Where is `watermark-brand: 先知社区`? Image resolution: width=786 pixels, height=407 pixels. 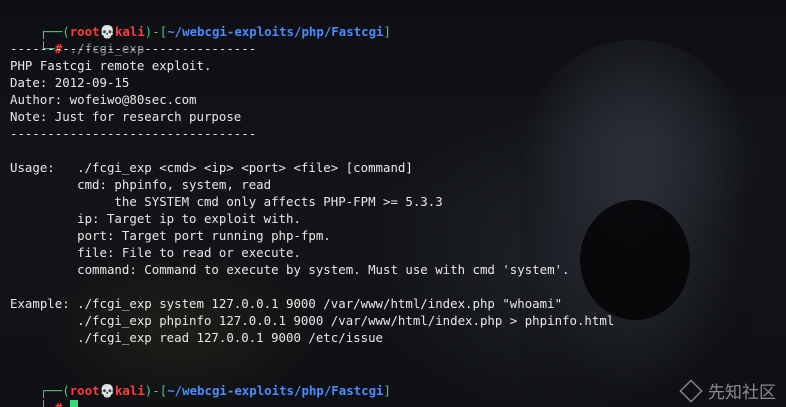
watermark-brand: 先知社区 is located at coordinates (727, 390).